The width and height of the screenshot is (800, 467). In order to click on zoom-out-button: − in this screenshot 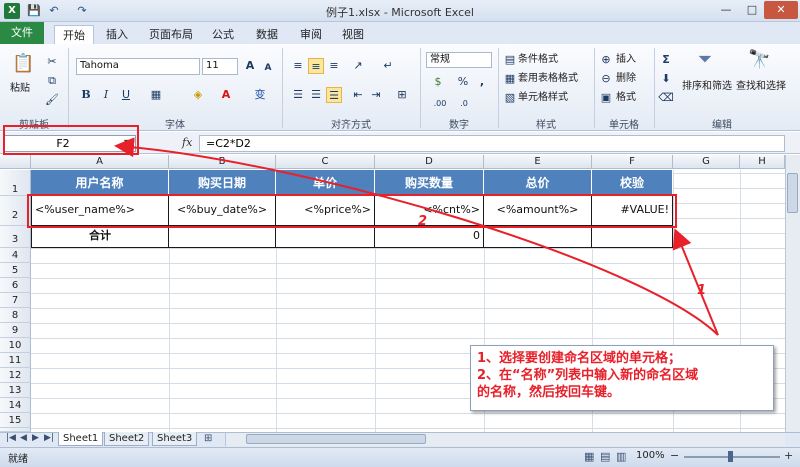, I will do `click(674, 455)`.